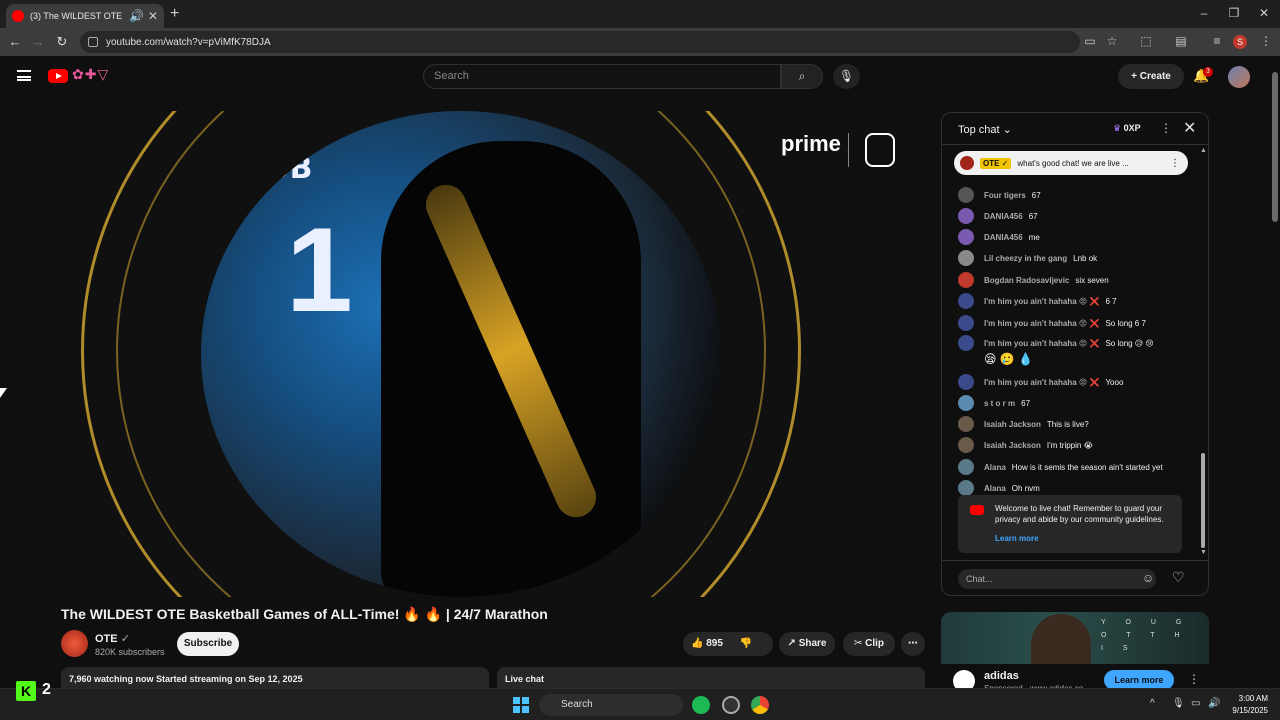 This screenshot has height=720, width=1280. I want to click on chat-message: I'm him you ain't hahaha 😡 ❌ So long 😥 😢, so click(1056, 343).